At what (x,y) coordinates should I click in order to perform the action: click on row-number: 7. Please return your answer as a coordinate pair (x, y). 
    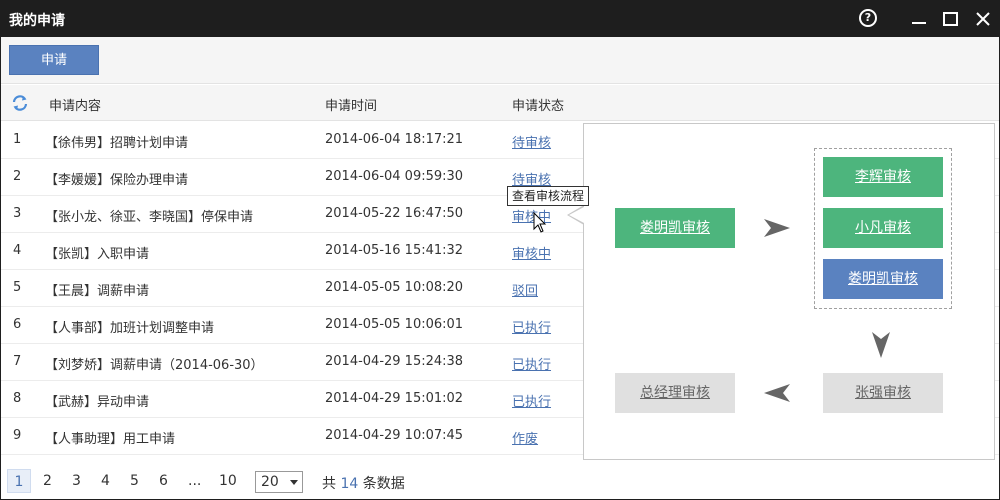
    Looking at the image, I should click on (17, 361).